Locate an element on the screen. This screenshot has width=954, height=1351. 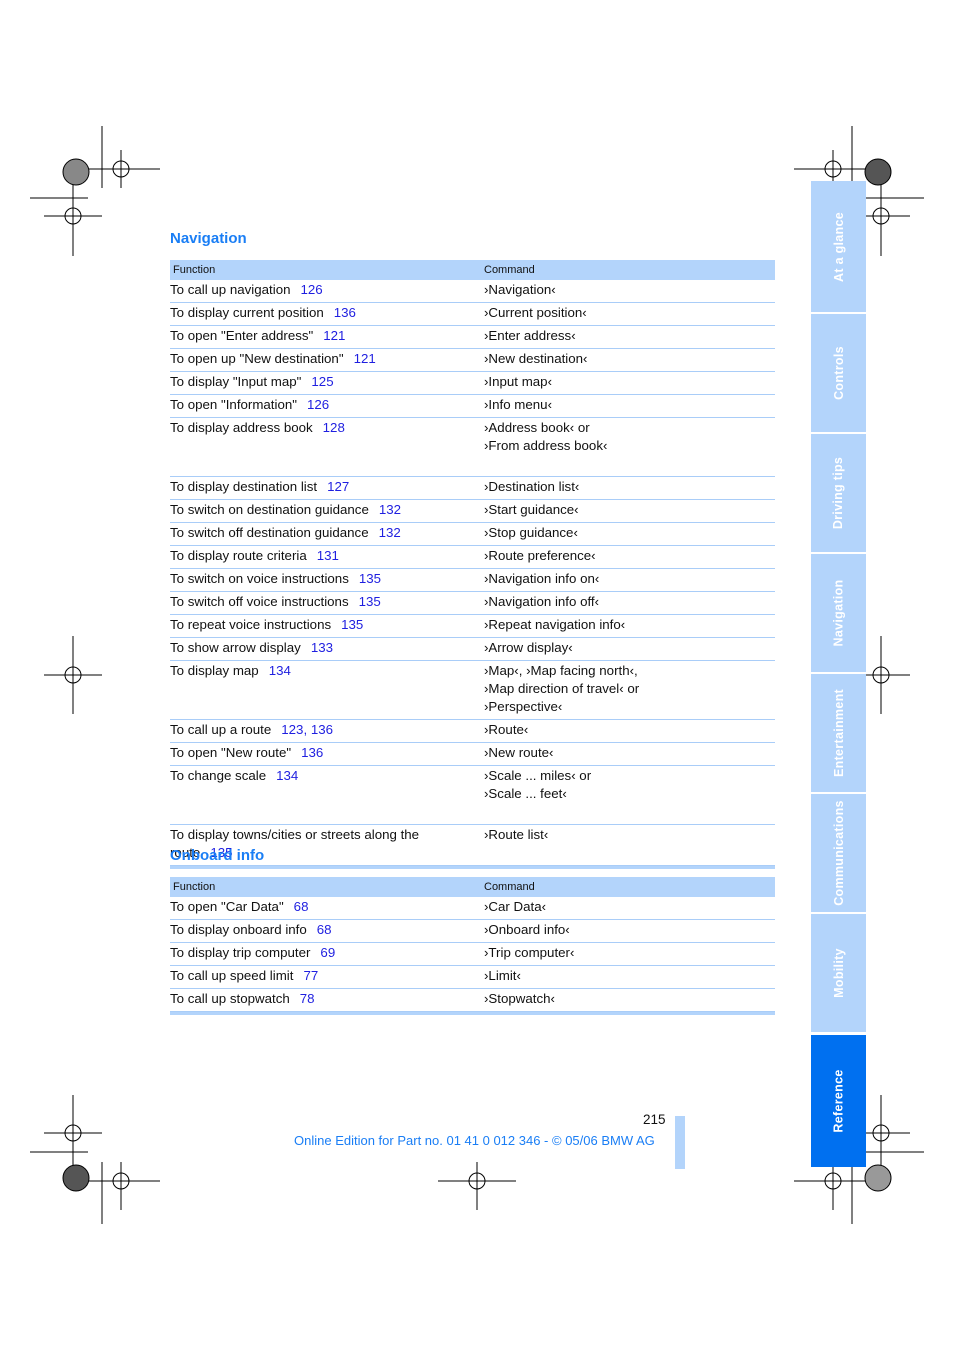
sidebar-tab-reference: Reference is located at coordinates (838, 1101).